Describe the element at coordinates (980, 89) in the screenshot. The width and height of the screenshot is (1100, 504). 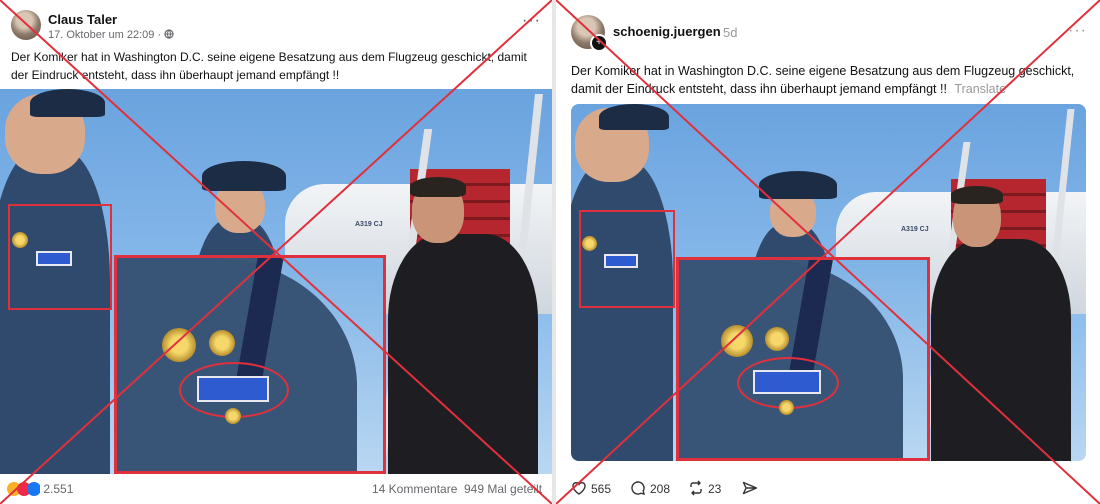
I see `translate-link: Translate` at that location.